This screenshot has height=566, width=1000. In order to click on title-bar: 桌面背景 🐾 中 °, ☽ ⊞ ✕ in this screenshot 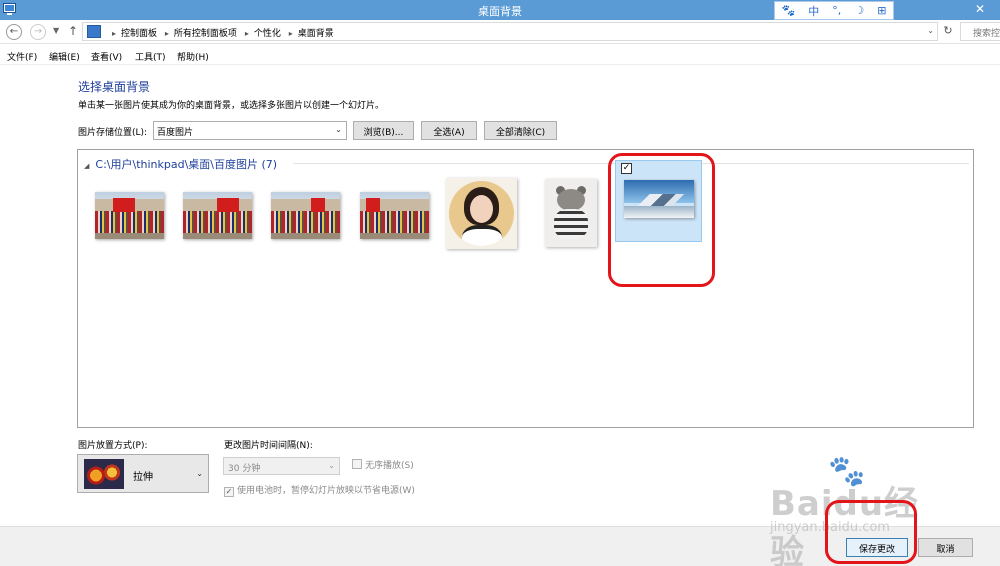, I will do `click(500, 10)`.